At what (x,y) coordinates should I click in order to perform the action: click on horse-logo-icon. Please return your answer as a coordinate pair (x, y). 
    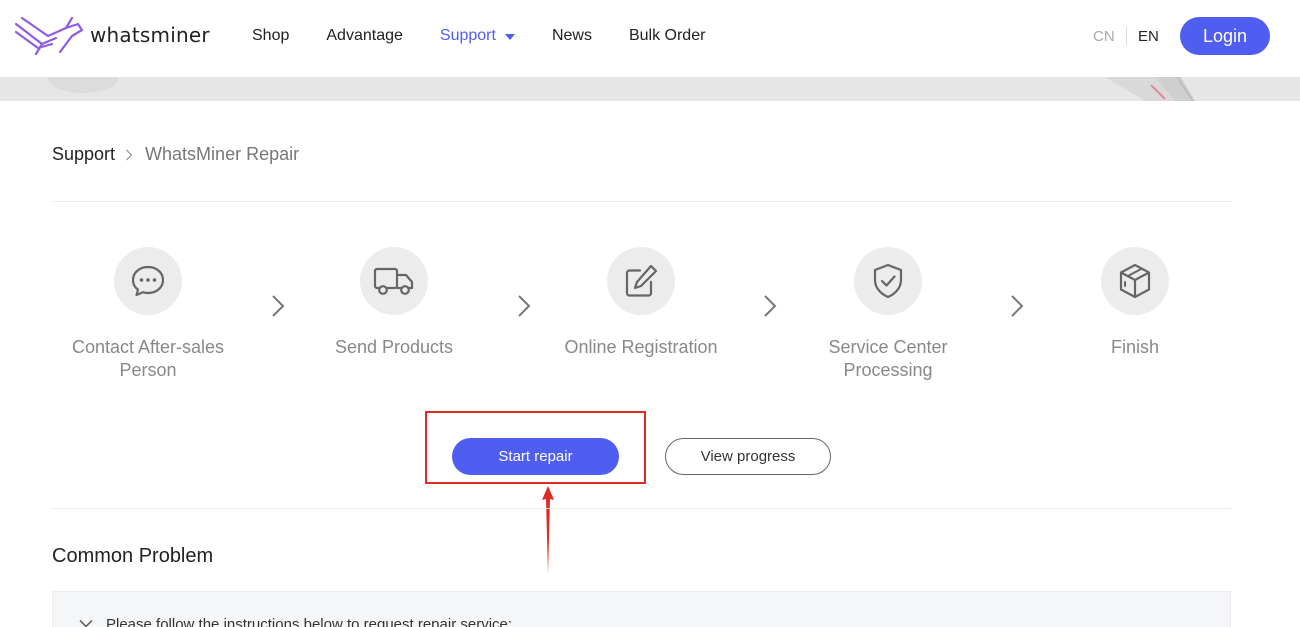
    Looking at the image, I should click on (49, 36).